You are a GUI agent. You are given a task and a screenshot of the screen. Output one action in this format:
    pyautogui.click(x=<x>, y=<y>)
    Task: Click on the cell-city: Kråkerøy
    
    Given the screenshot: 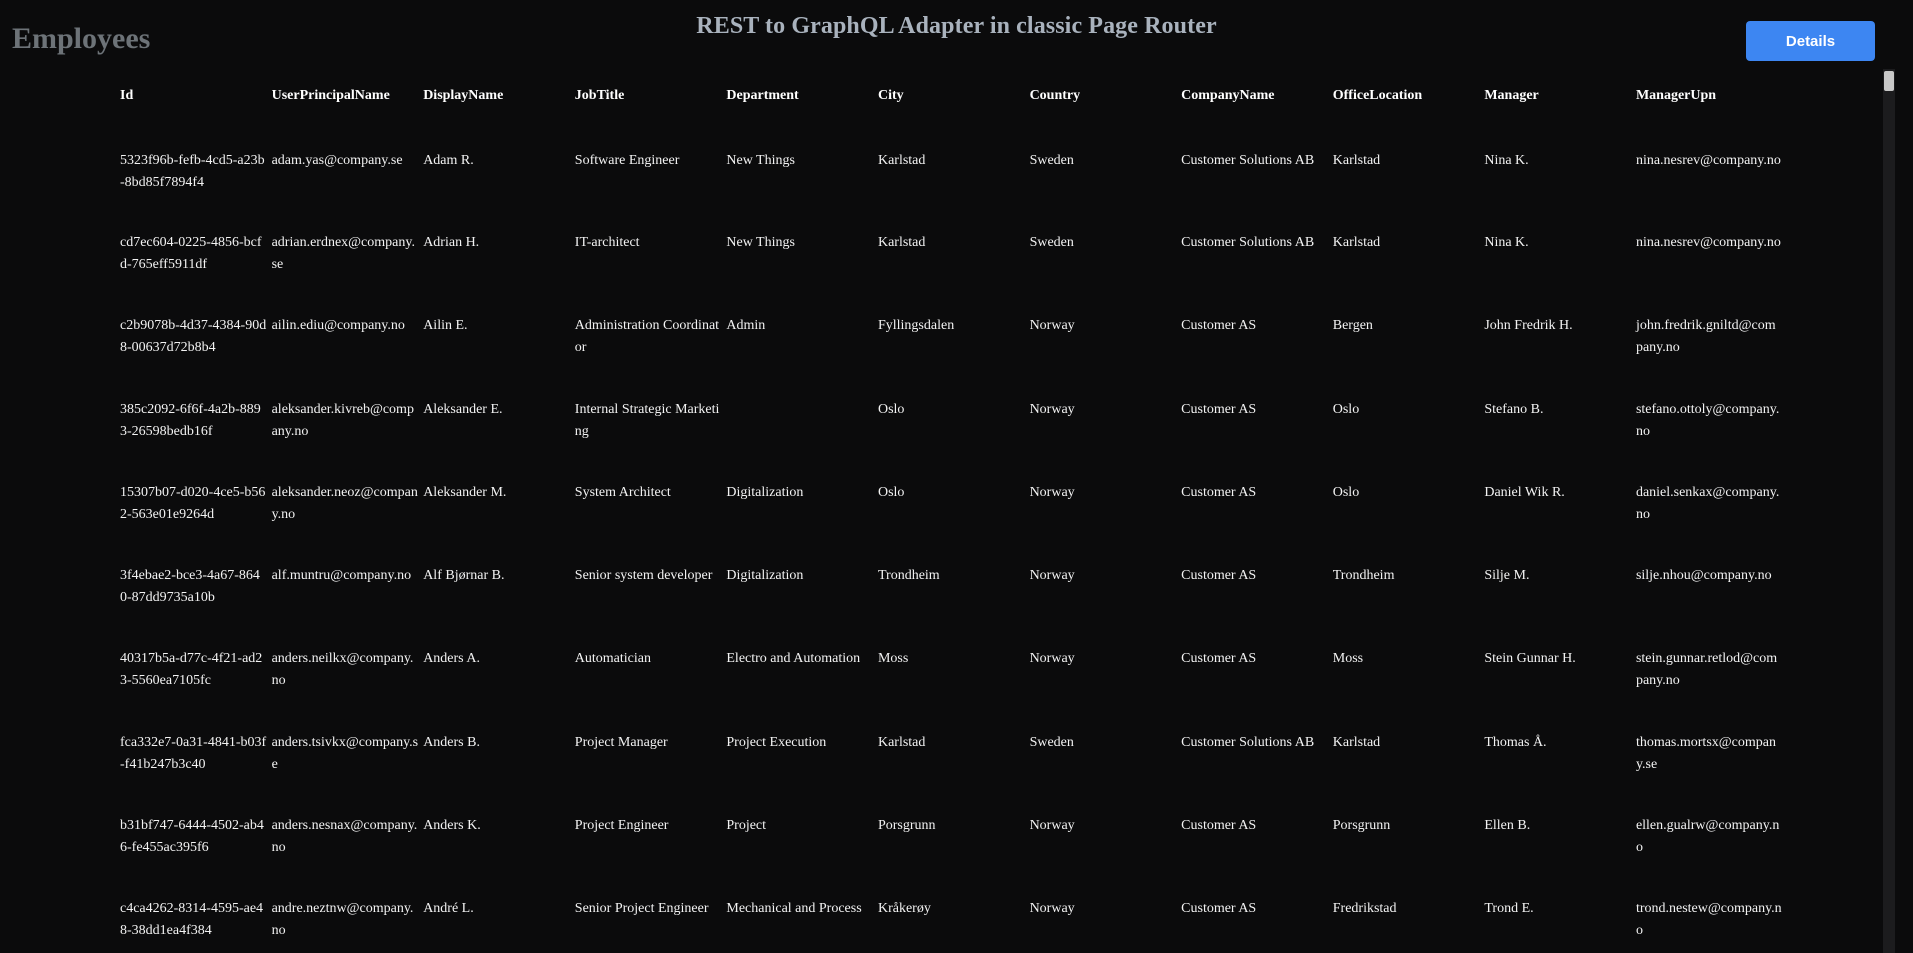 What is the action you would take?
    pyautogui.click(x=904, y=909)
    